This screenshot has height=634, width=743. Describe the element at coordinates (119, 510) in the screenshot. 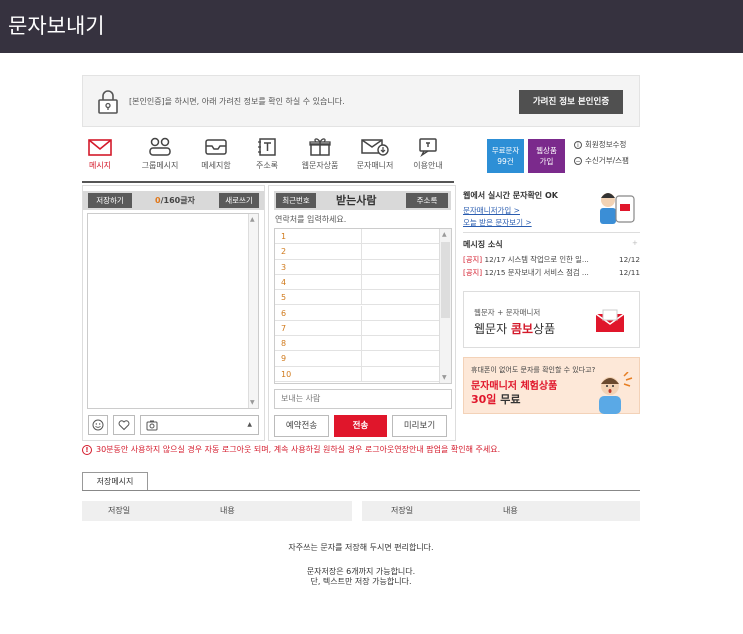

I see `col-date: 저장일` at that location.